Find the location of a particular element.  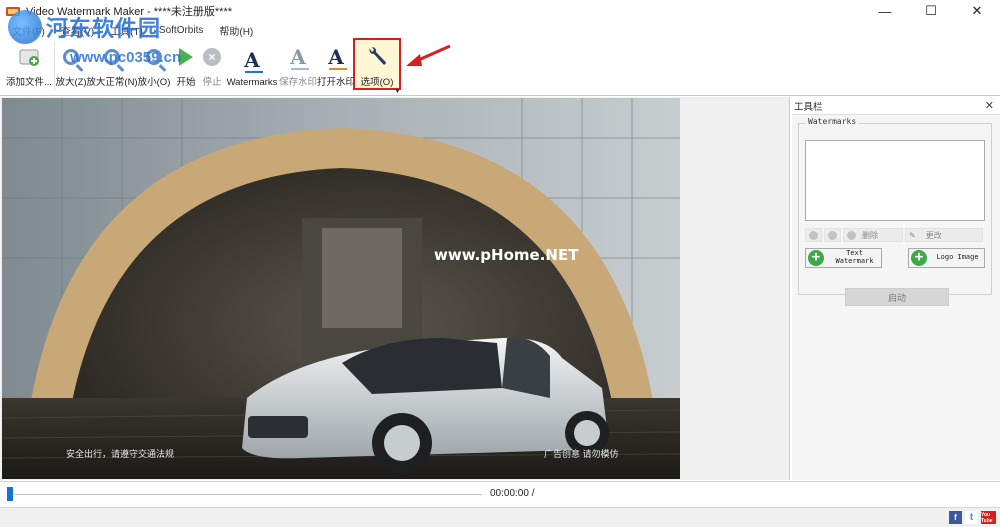

time-readout: 00:00:00 / is located at coordinates (512, 493).